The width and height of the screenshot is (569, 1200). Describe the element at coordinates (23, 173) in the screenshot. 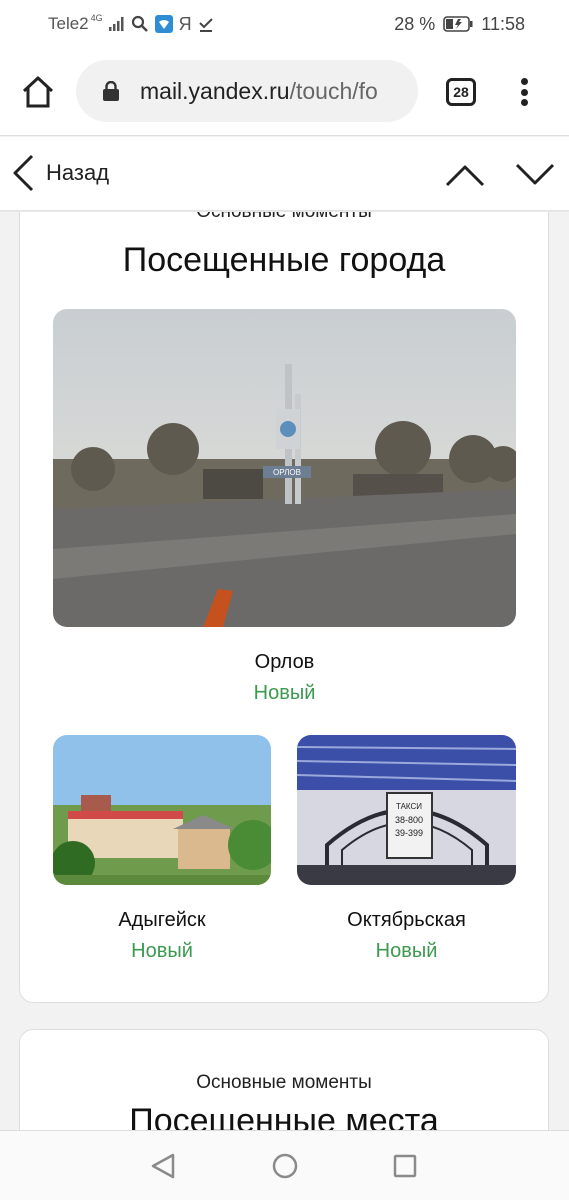

I see `chevron-left-icon` at that location.